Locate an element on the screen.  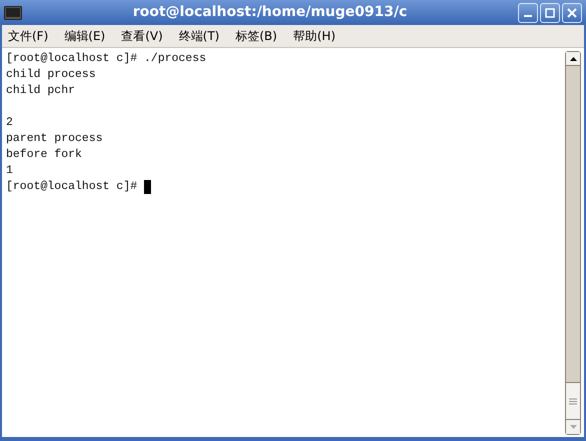
scrollbar is located at coordinates (573, 243).